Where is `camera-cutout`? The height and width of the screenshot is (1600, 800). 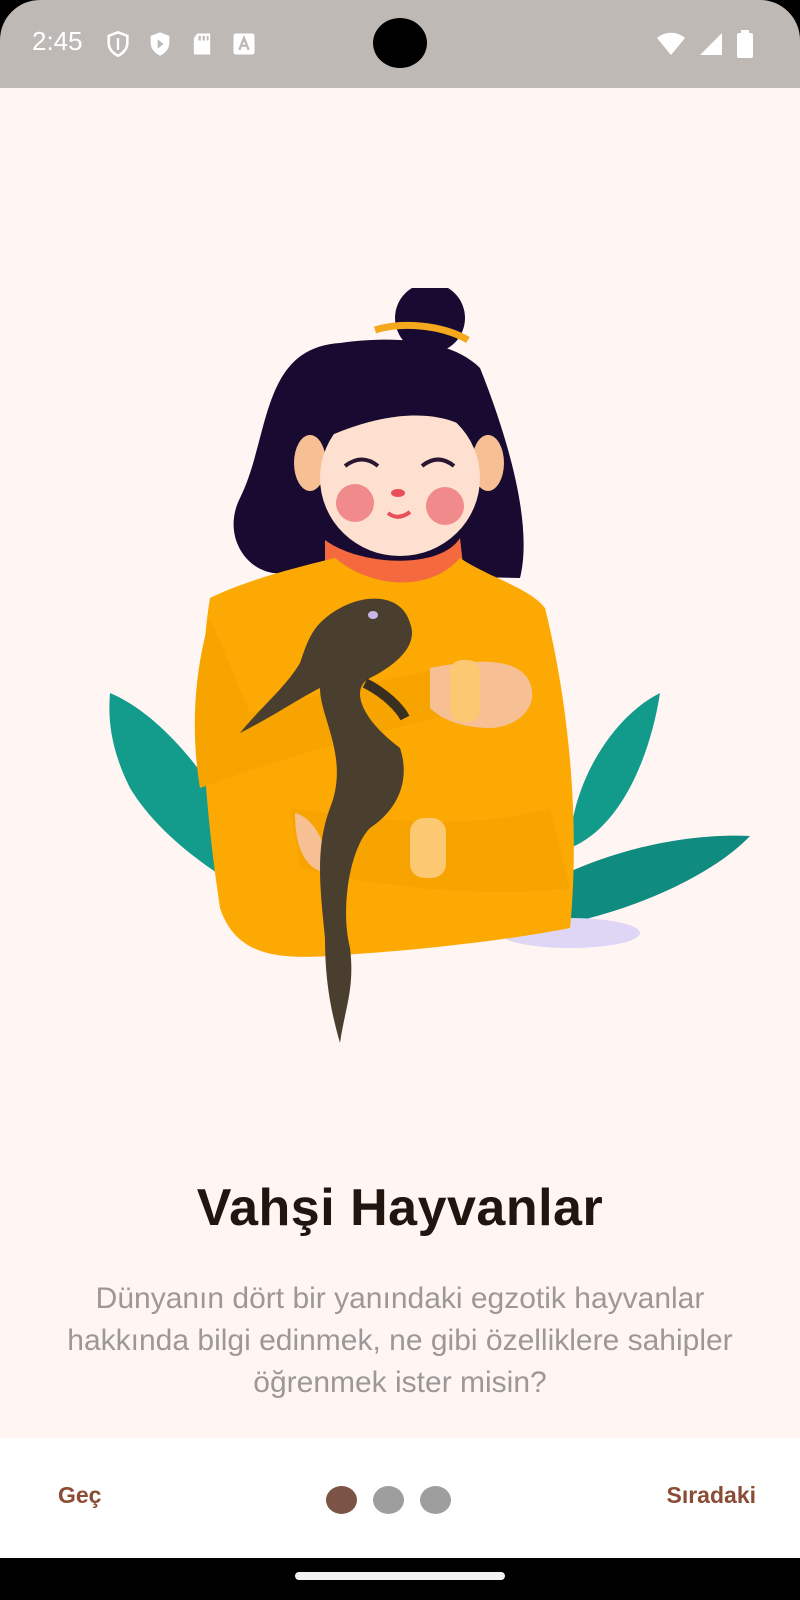
camera-cutout is located at coordinates (400, 43).